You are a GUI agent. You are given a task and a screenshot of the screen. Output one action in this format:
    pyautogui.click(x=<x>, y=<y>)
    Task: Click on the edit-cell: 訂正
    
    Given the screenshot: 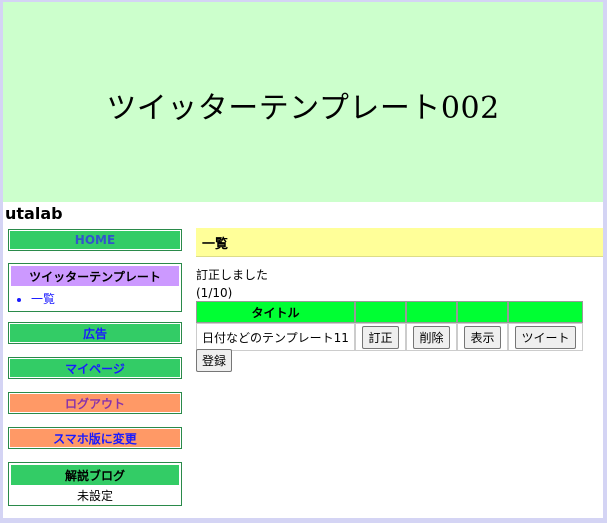 What is the action you would take?
    pyautogui.click(x=380, y=337)
    